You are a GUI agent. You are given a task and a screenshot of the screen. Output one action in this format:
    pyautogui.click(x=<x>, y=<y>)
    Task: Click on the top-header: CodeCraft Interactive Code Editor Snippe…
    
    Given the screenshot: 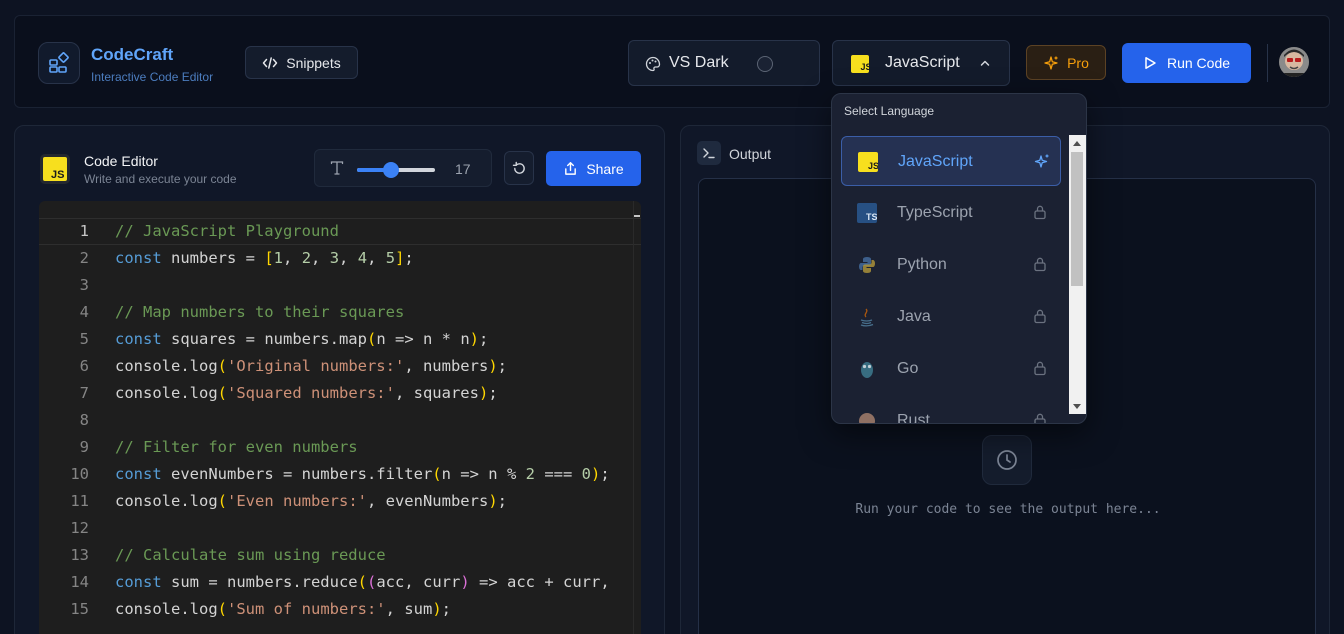 What is the action you would take?
    pyautogui.click(x=672, y=61)
    